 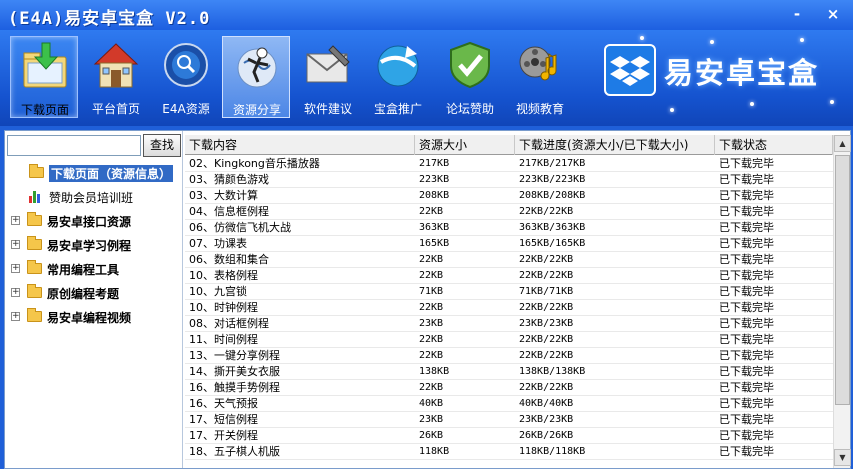 I want to click on tree-item-learning-examples: + 易安卓学习例程, so click(x=94, y=245).